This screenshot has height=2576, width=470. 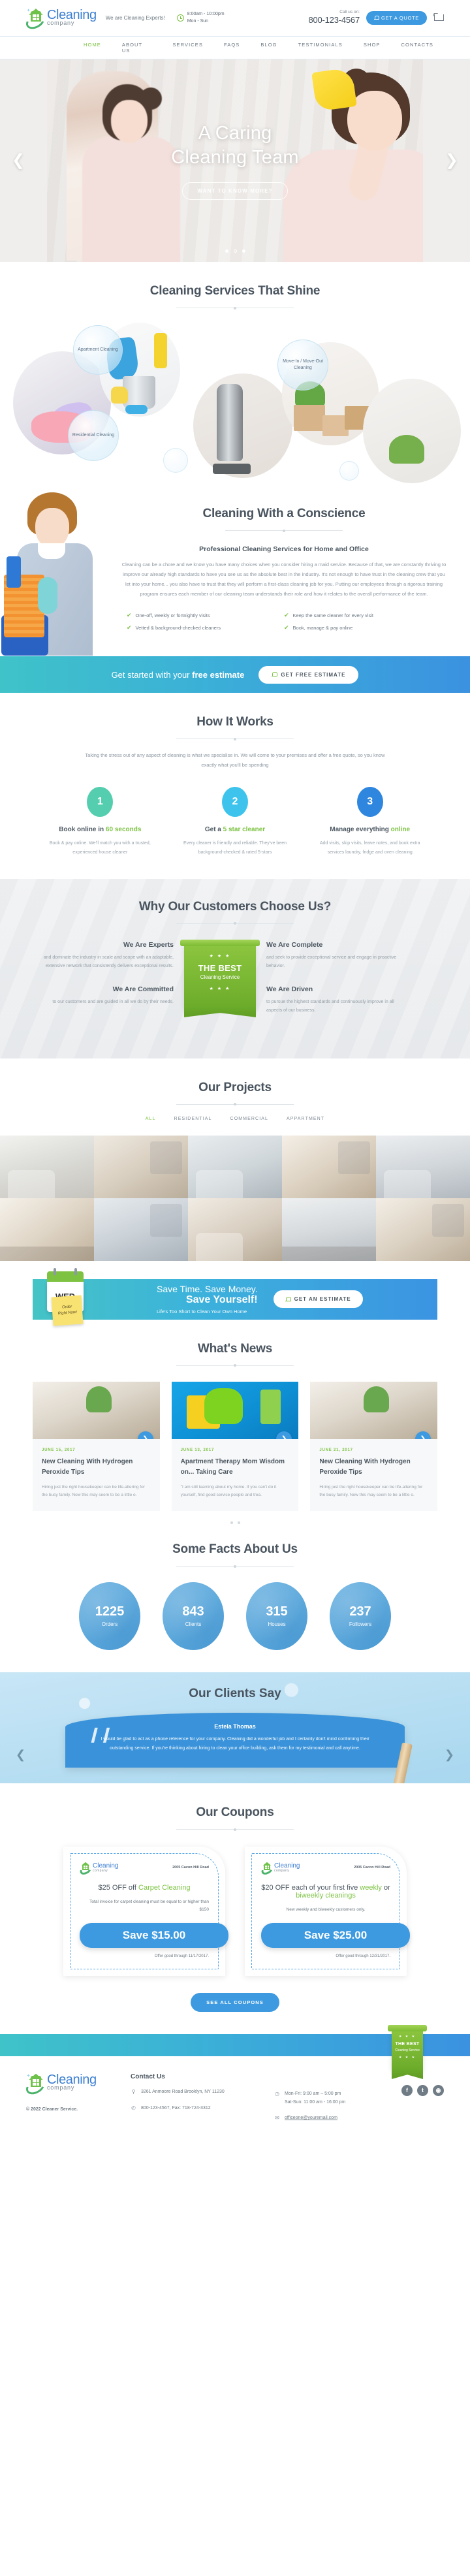 What do you see at coordinates (396, 18) in the screenshot?
I see `get-a-quote-button: GET A QUOTE` at bounding box center [396, 18].